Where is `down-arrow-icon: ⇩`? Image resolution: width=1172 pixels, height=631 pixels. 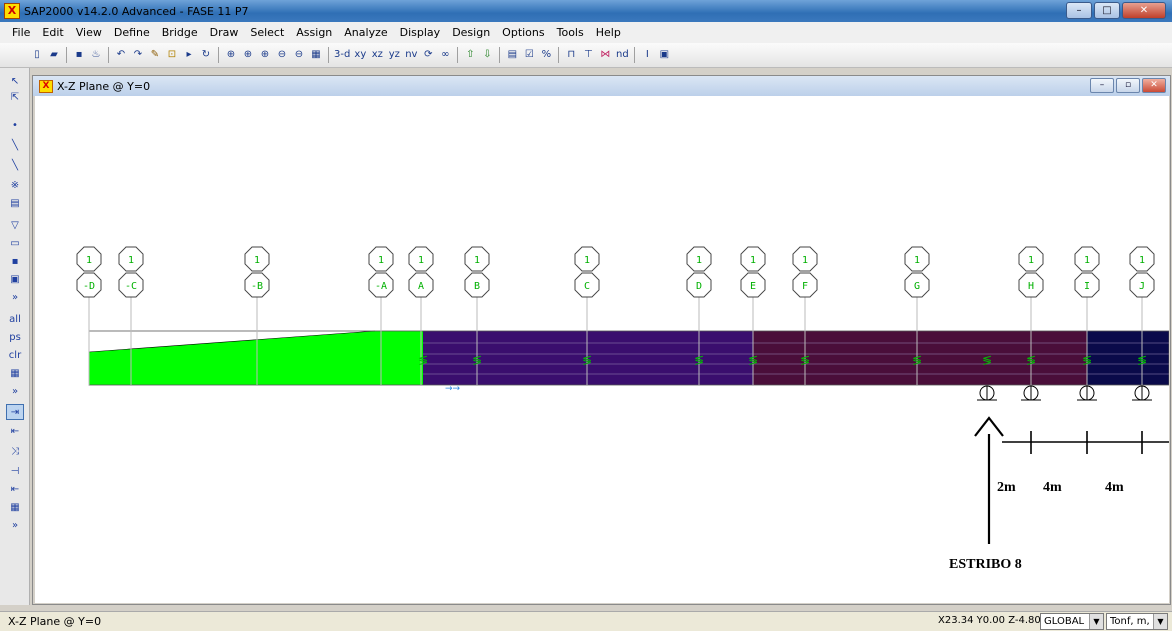 down-arrow-icon: ⇩ is located at coordinates (487, 55).